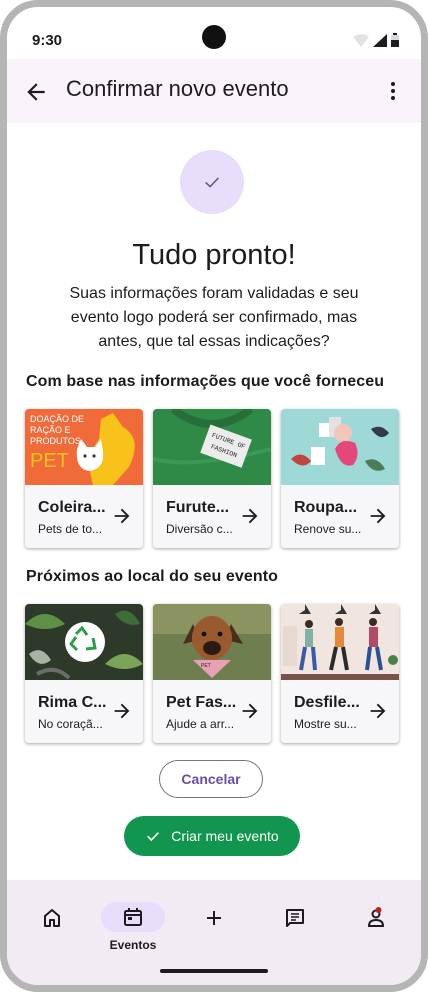 The image size is (428, 992). I want to click on status-icons, so click(376, 40).